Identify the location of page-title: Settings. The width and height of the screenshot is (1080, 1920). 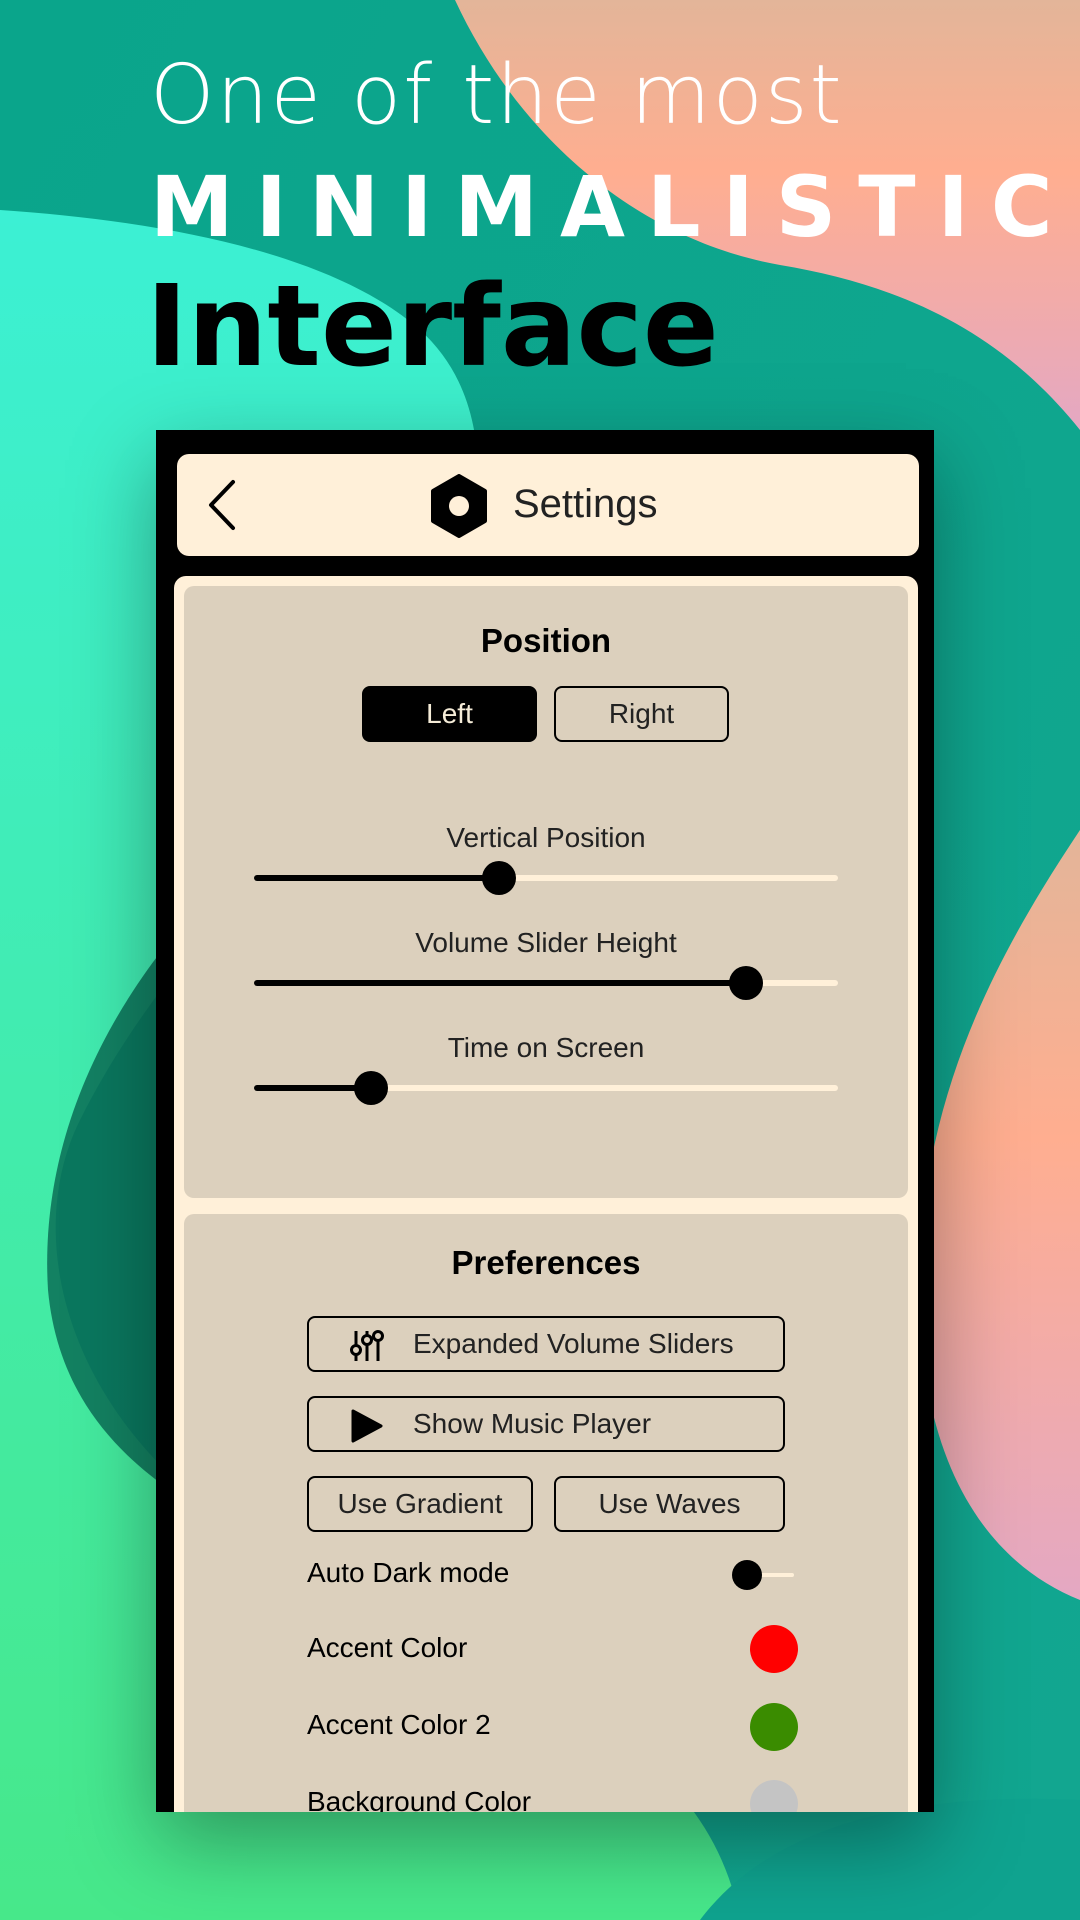
(585, 504).